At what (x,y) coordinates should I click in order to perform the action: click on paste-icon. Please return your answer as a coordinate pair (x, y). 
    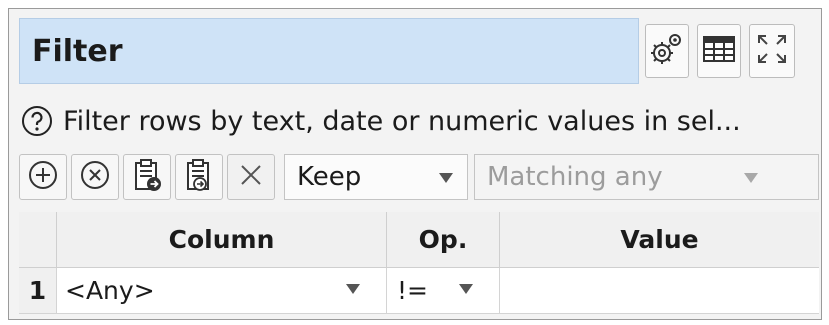
    Looking at the image, I should click on (147, 177).